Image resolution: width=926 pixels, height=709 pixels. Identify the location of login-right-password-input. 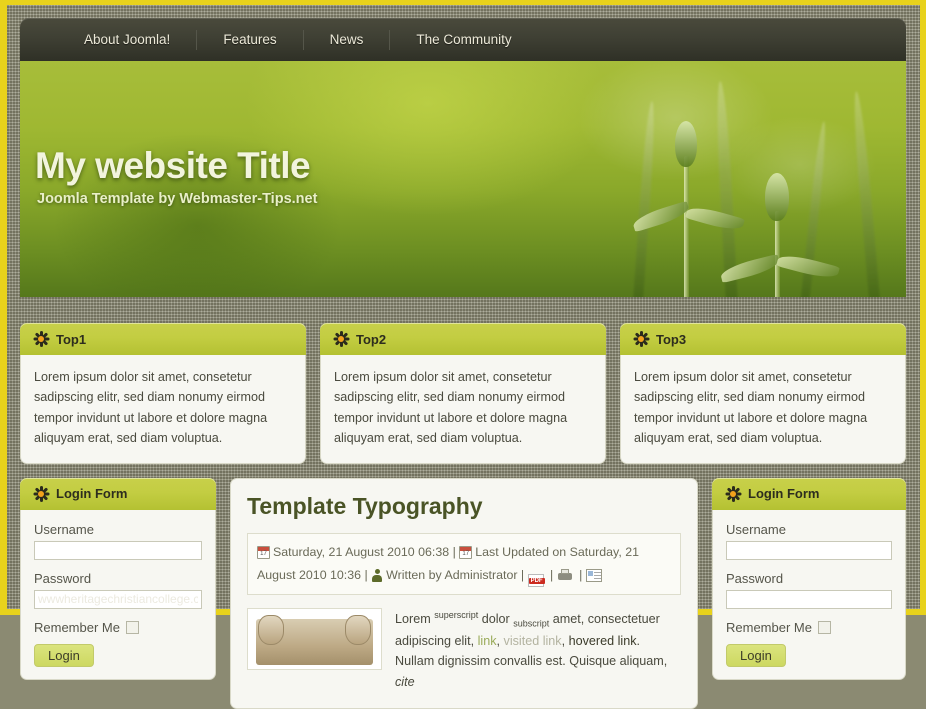
(809, 599).